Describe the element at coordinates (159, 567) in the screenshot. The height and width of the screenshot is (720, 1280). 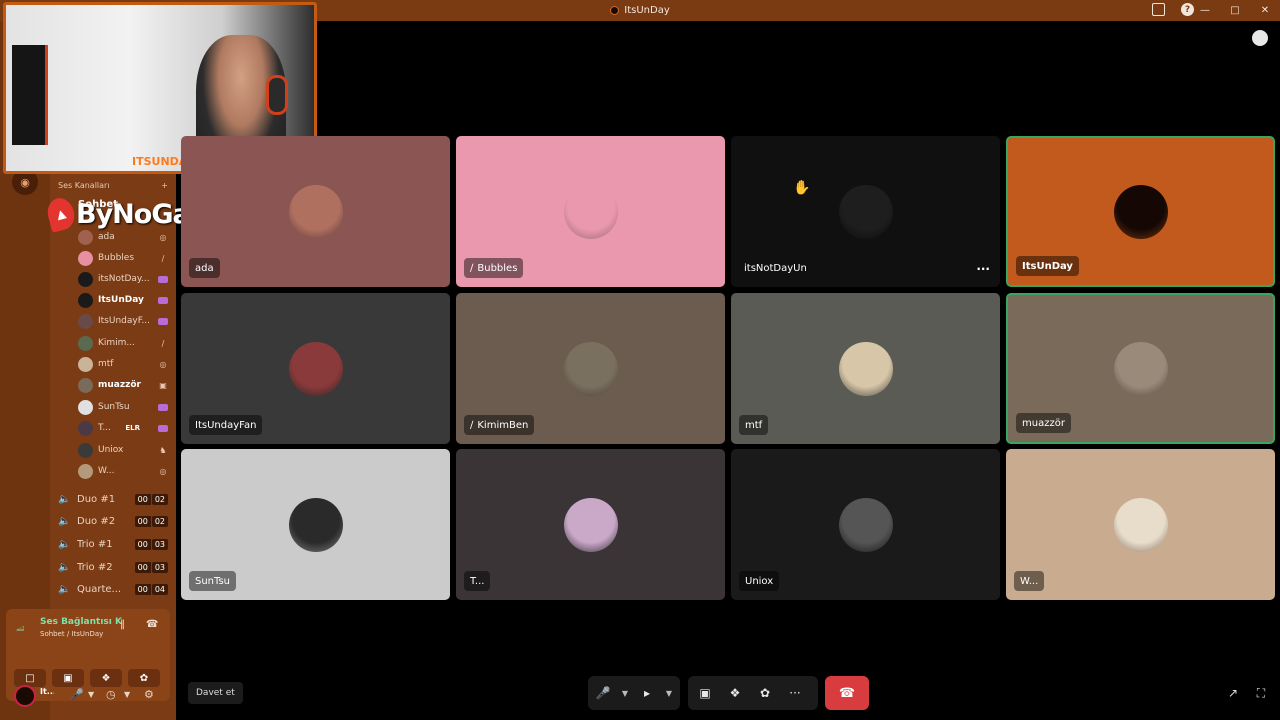
I see `user-limit: 03` at that location.